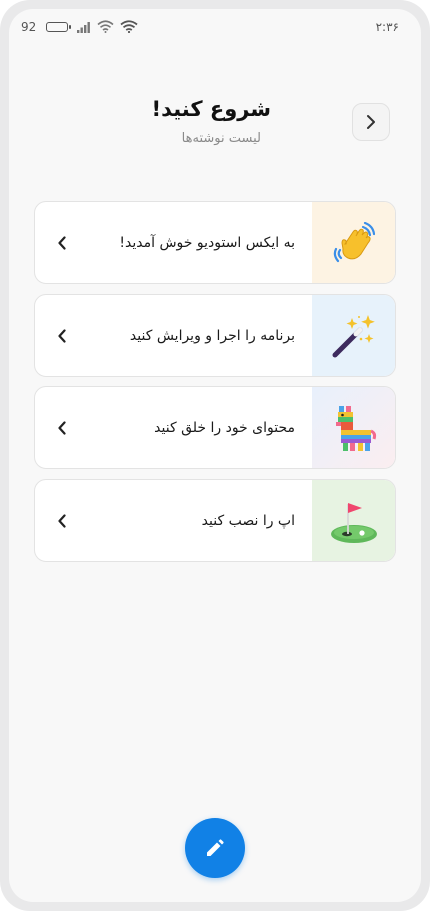 The height and width of the screenshot is (911, 430). I want to click on battery-icon, so click(58, 27).